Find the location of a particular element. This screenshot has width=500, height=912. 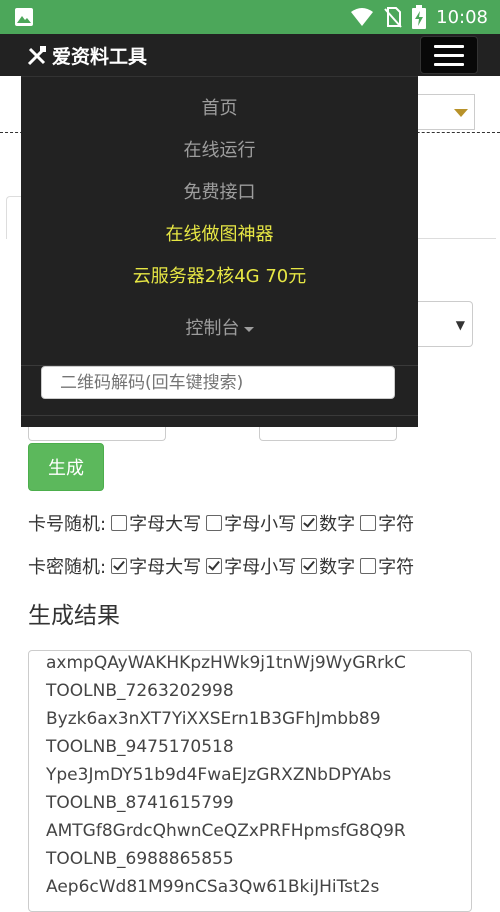

menu-item-online-run: 在线运行 is located at coordinates (219, 149).